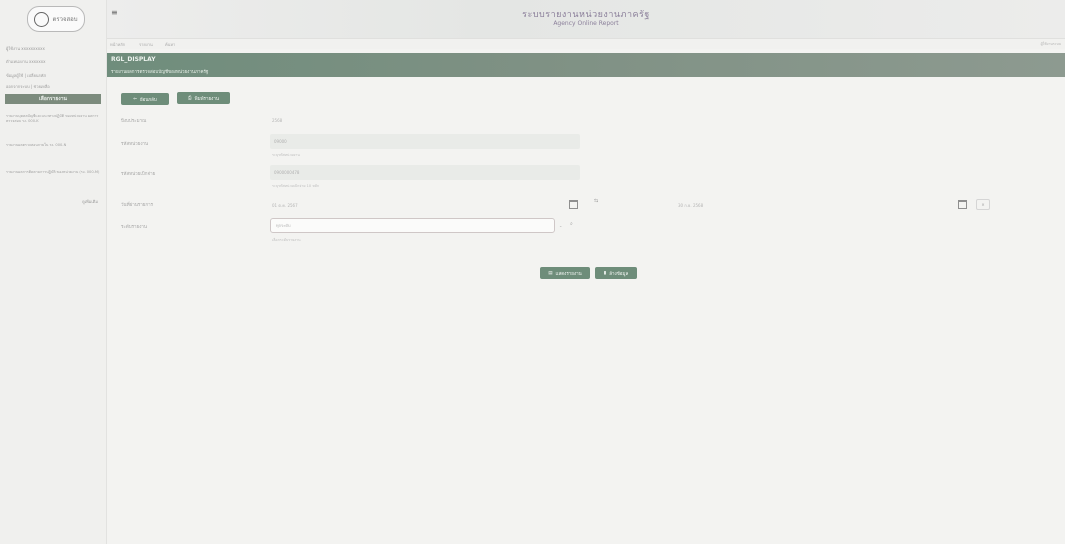 This screenshot has height=544, width=1065. What do you see at coordinates (425, 172) in the screenshot?
I see `disburse-code-field: 0900000478` at bounding box center [425, 172].